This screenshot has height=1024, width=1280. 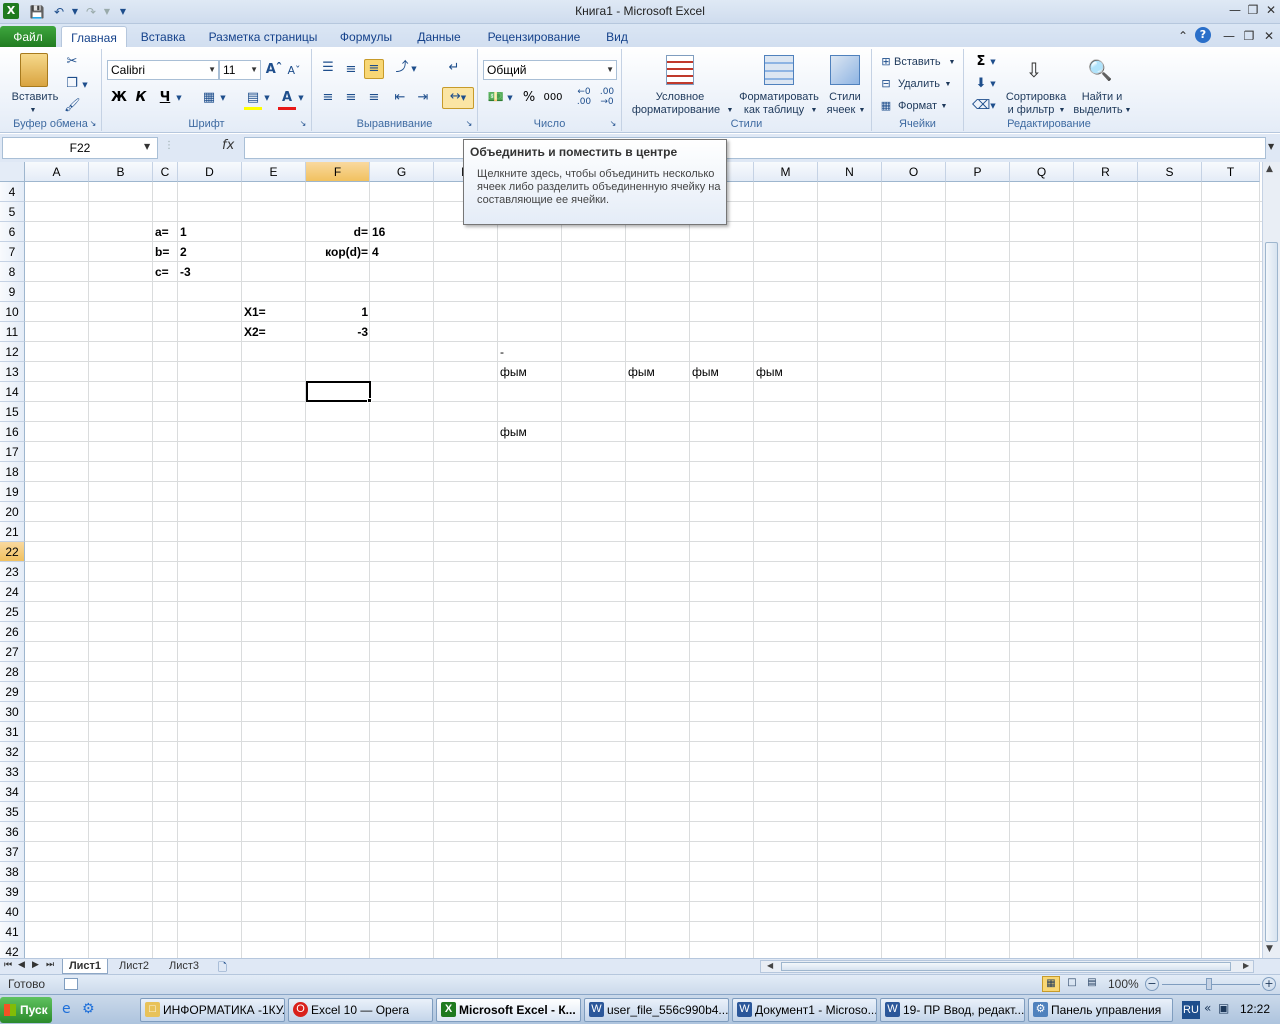 I want to click on copy-icon: ❐, so click(x=72, y=84).